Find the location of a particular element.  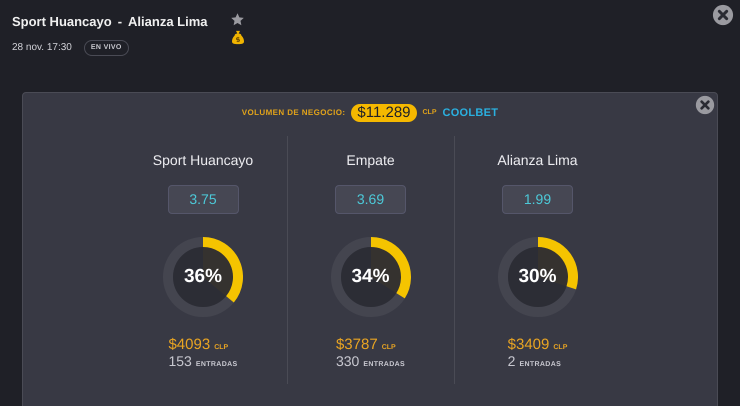

volume-amount: $11.289 is located at coordinates (383, 113).